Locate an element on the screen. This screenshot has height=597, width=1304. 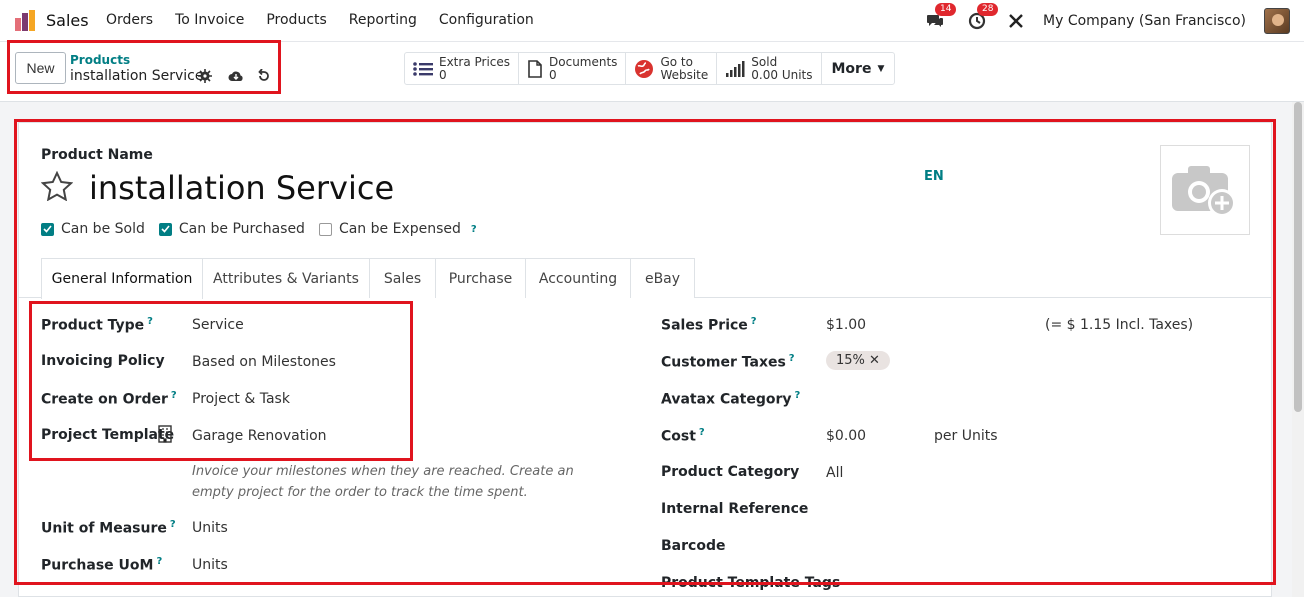
go-to-label: Go to is located at coordinates (676, 61).